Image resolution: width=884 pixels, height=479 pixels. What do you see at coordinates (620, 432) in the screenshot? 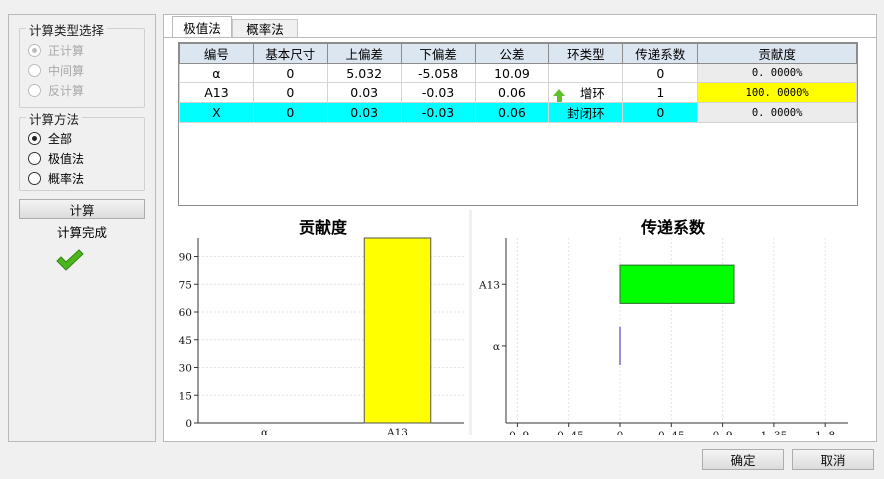
I see `x-tick-label: 0` at bounding box center [620, 432].